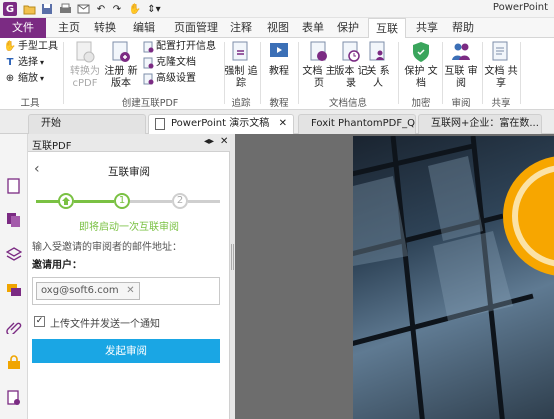 This screenshot has height=419, width=554. What do you see at coordinates (319, 65) in the screenshot?
I see `doc-home-button: 文档 主页` at bounding box center [319, 65].